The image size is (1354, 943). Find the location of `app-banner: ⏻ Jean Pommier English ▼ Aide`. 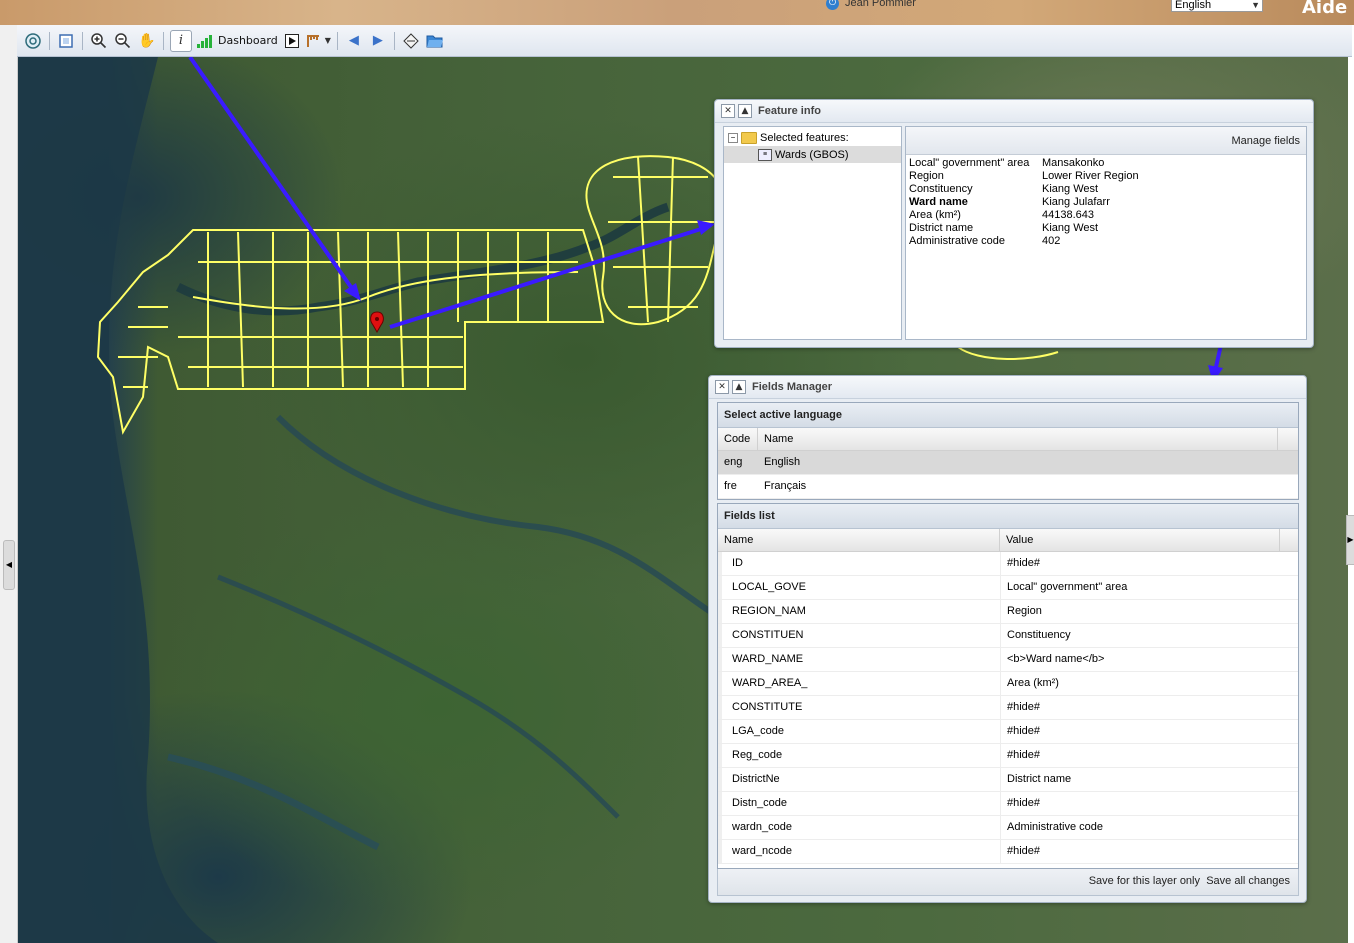

app-banner: ⏻ Jean Pommier English ▼ Aide is located at coordinates (677, 12).